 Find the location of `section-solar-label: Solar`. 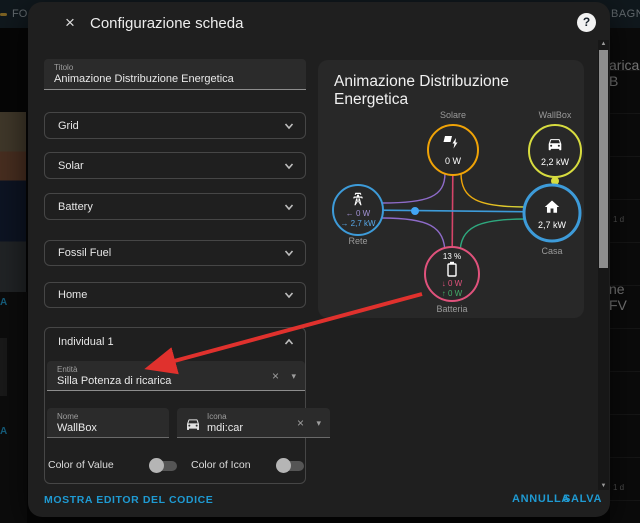

section-solar-label: Solar is located at coordinates (71, 165).